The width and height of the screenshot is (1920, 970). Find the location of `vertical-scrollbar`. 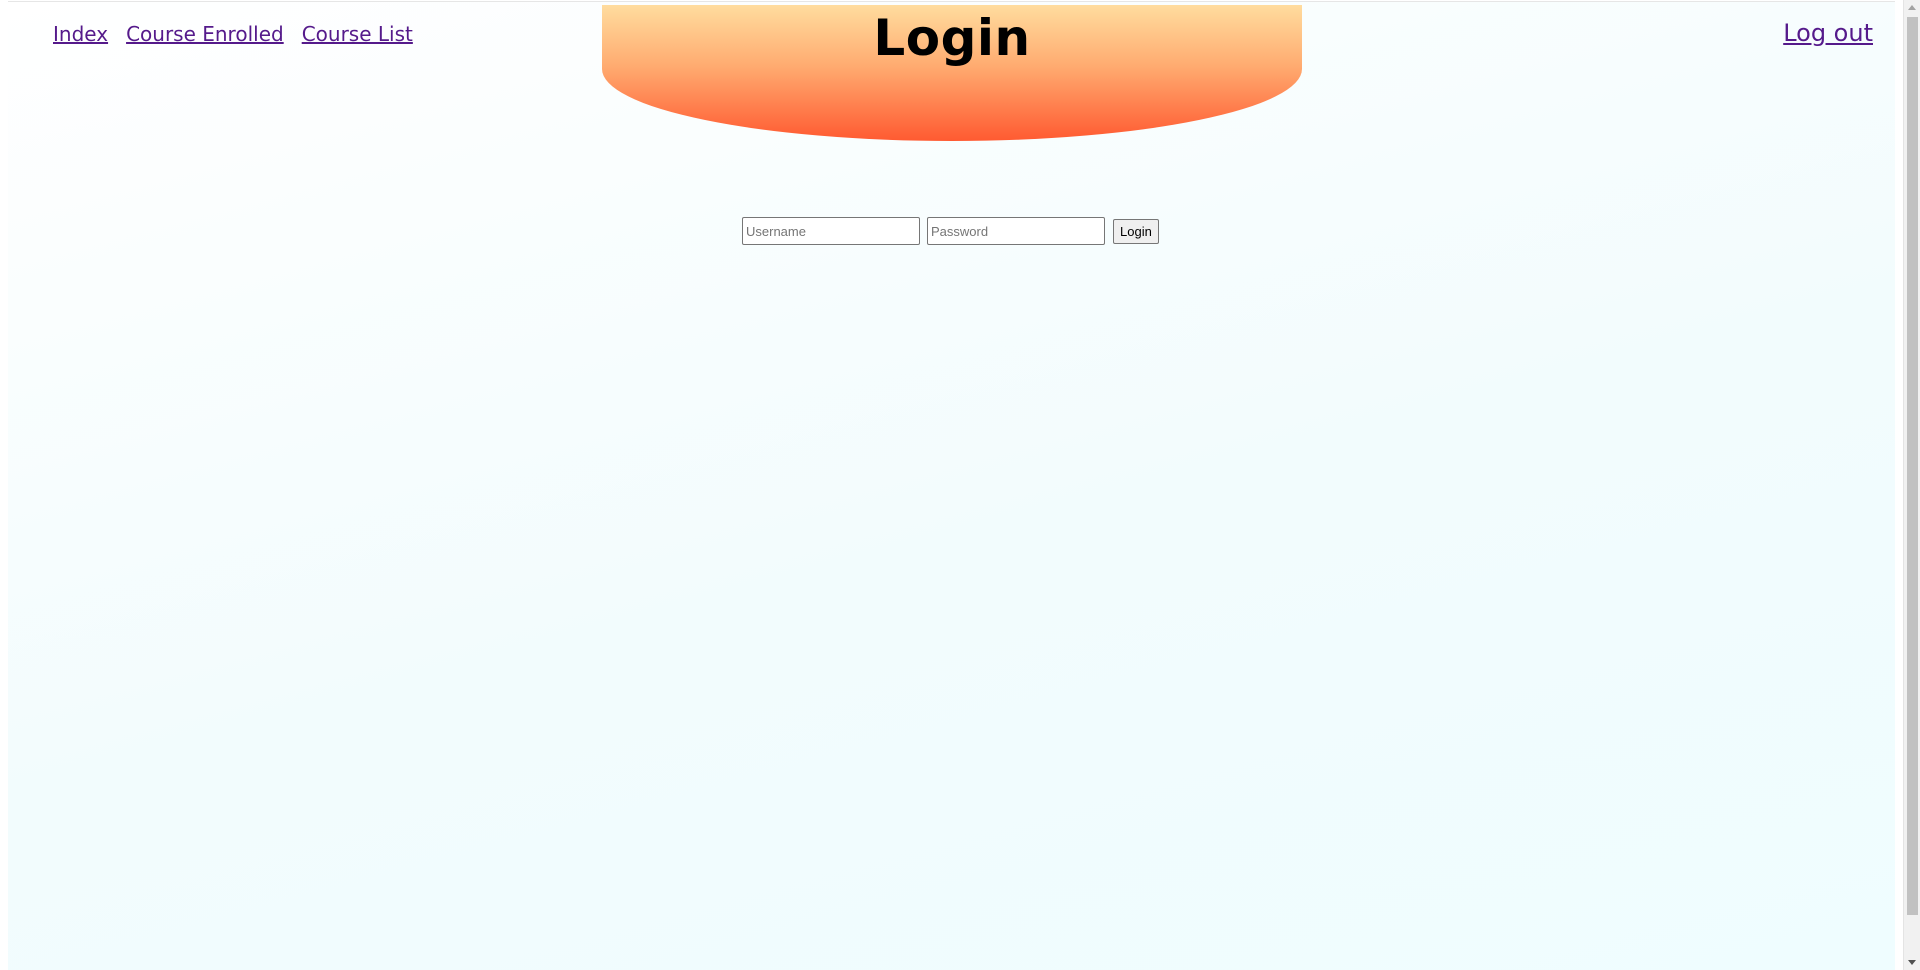

vertical-scrollbar is located at coordinates (1911, 485).